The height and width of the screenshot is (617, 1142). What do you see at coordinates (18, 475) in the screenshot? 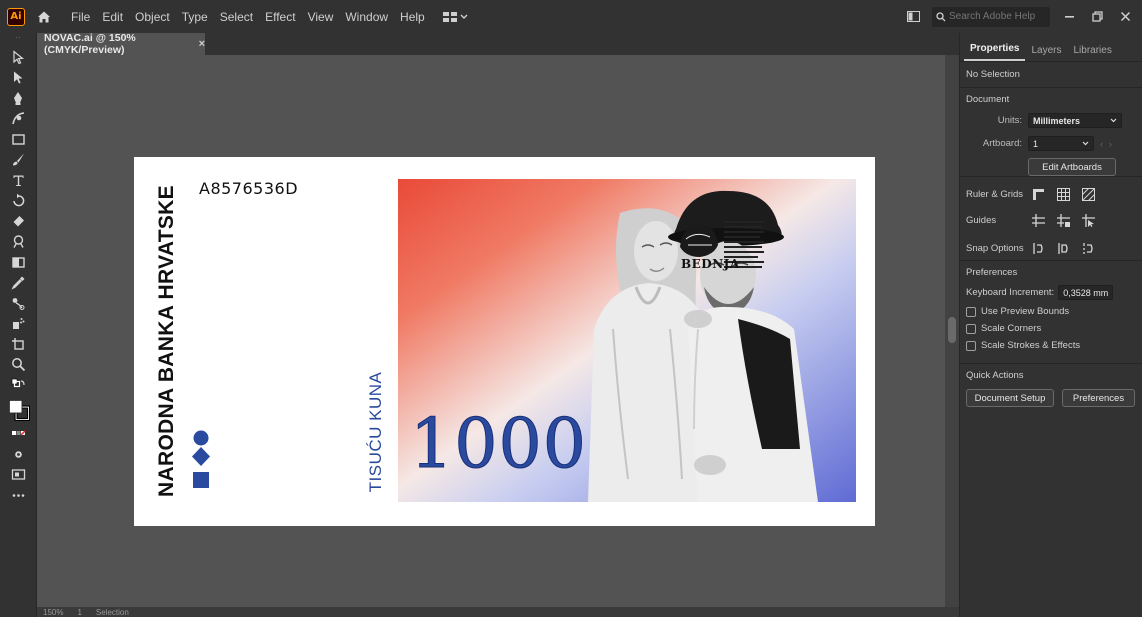
I see `screen-mode-icon` at bounding box center [18, 475].